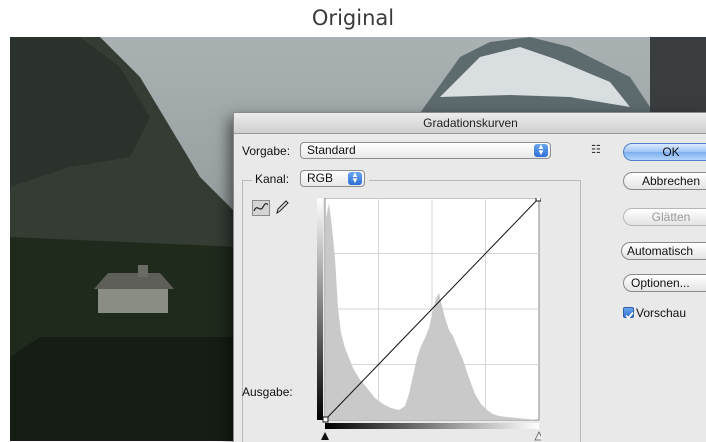  I want to click on white-point-slider-icon, so click(537, 436).